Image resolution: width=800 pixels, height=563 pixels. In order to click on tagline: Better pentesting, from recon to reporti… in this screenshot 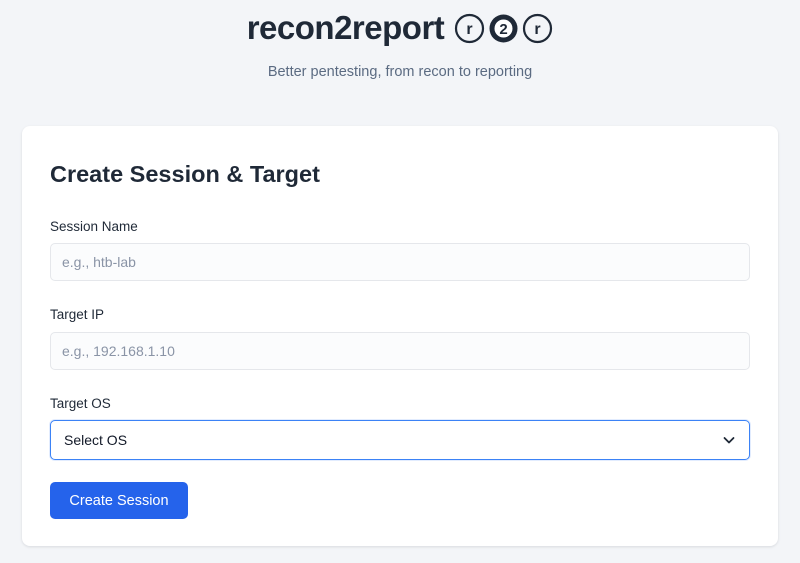, I will do `click(400, 72)`.